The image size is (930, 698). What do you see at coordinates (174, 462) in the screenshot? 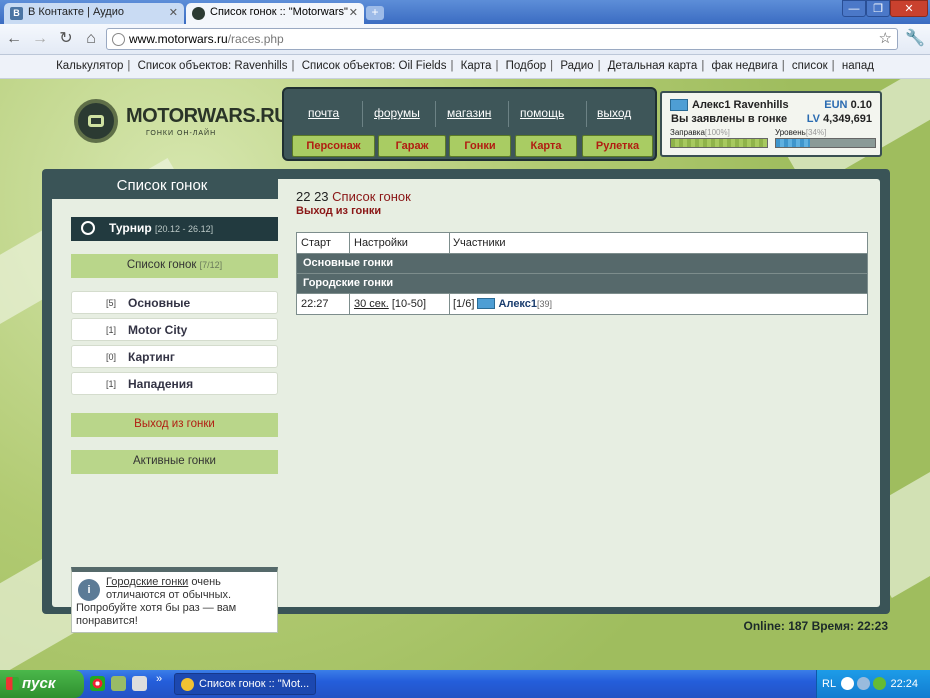
I see `active-races-button: Активные гонки` at bounding box center [174, 462].